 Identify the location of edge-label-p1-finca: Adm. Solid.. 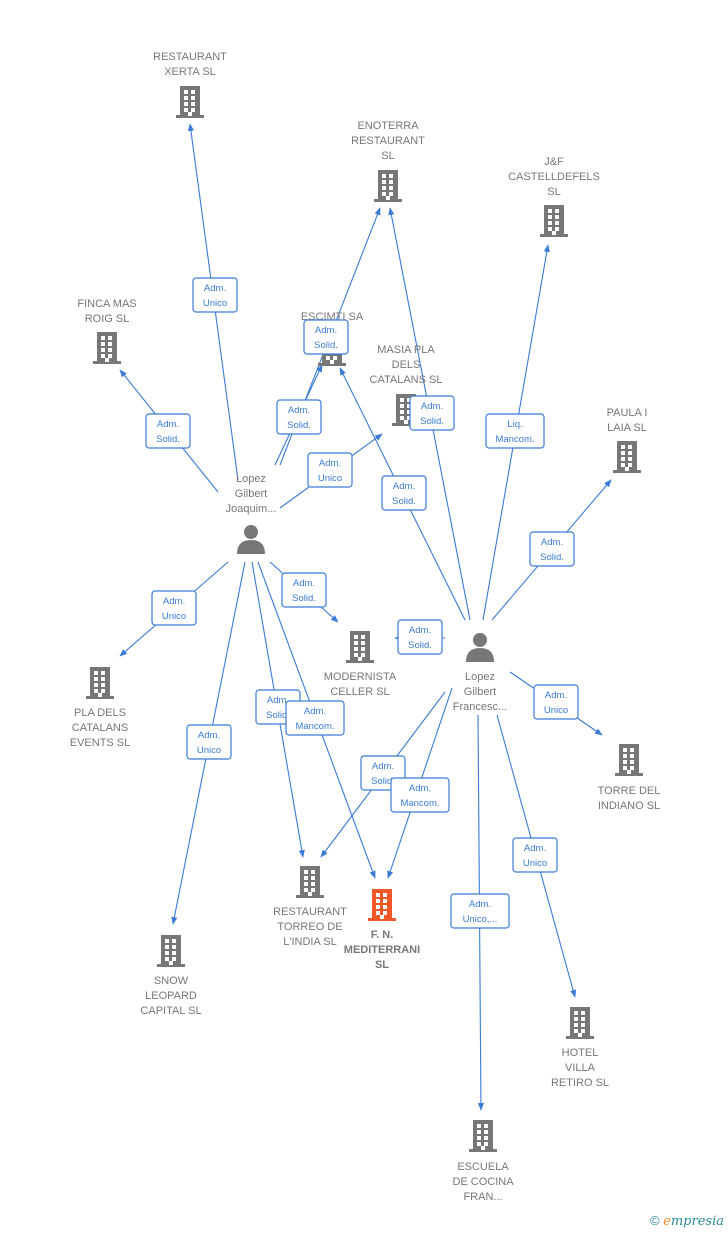
(168, 431).